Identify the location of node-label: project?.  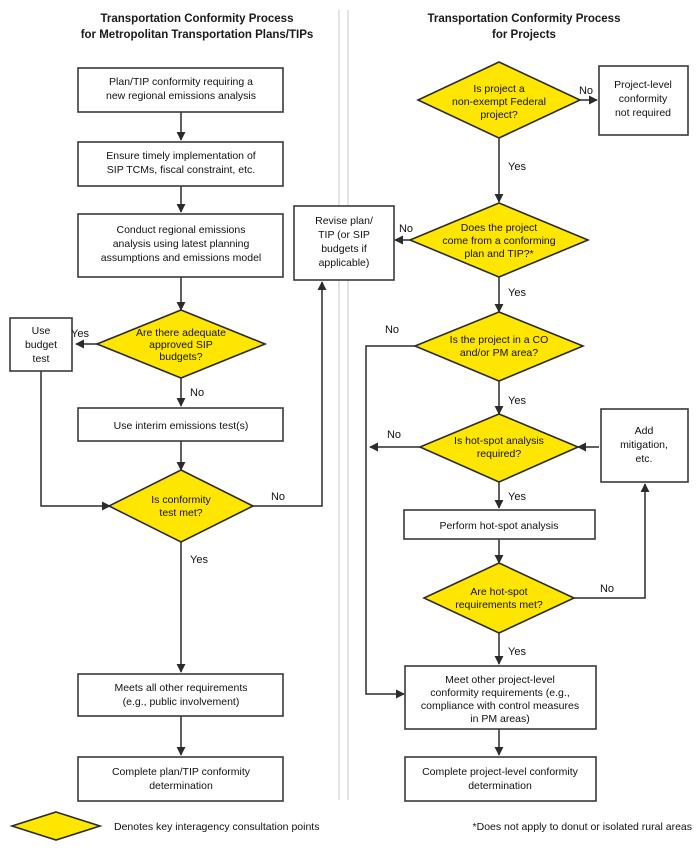
(499, 115).